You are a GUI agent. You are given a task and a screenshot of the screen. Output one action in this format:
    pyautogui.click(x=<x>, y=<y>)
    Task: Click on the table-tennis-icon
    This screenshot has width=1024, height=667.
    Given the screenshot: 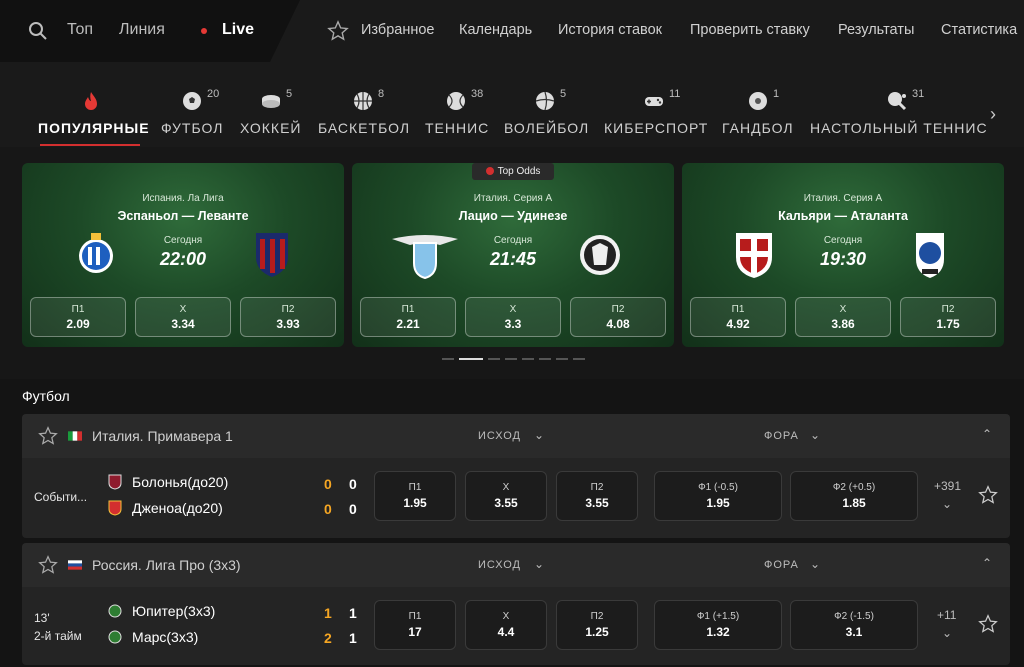 What is the action you would take?
    pyautogui.click(x=897, y=101)
    